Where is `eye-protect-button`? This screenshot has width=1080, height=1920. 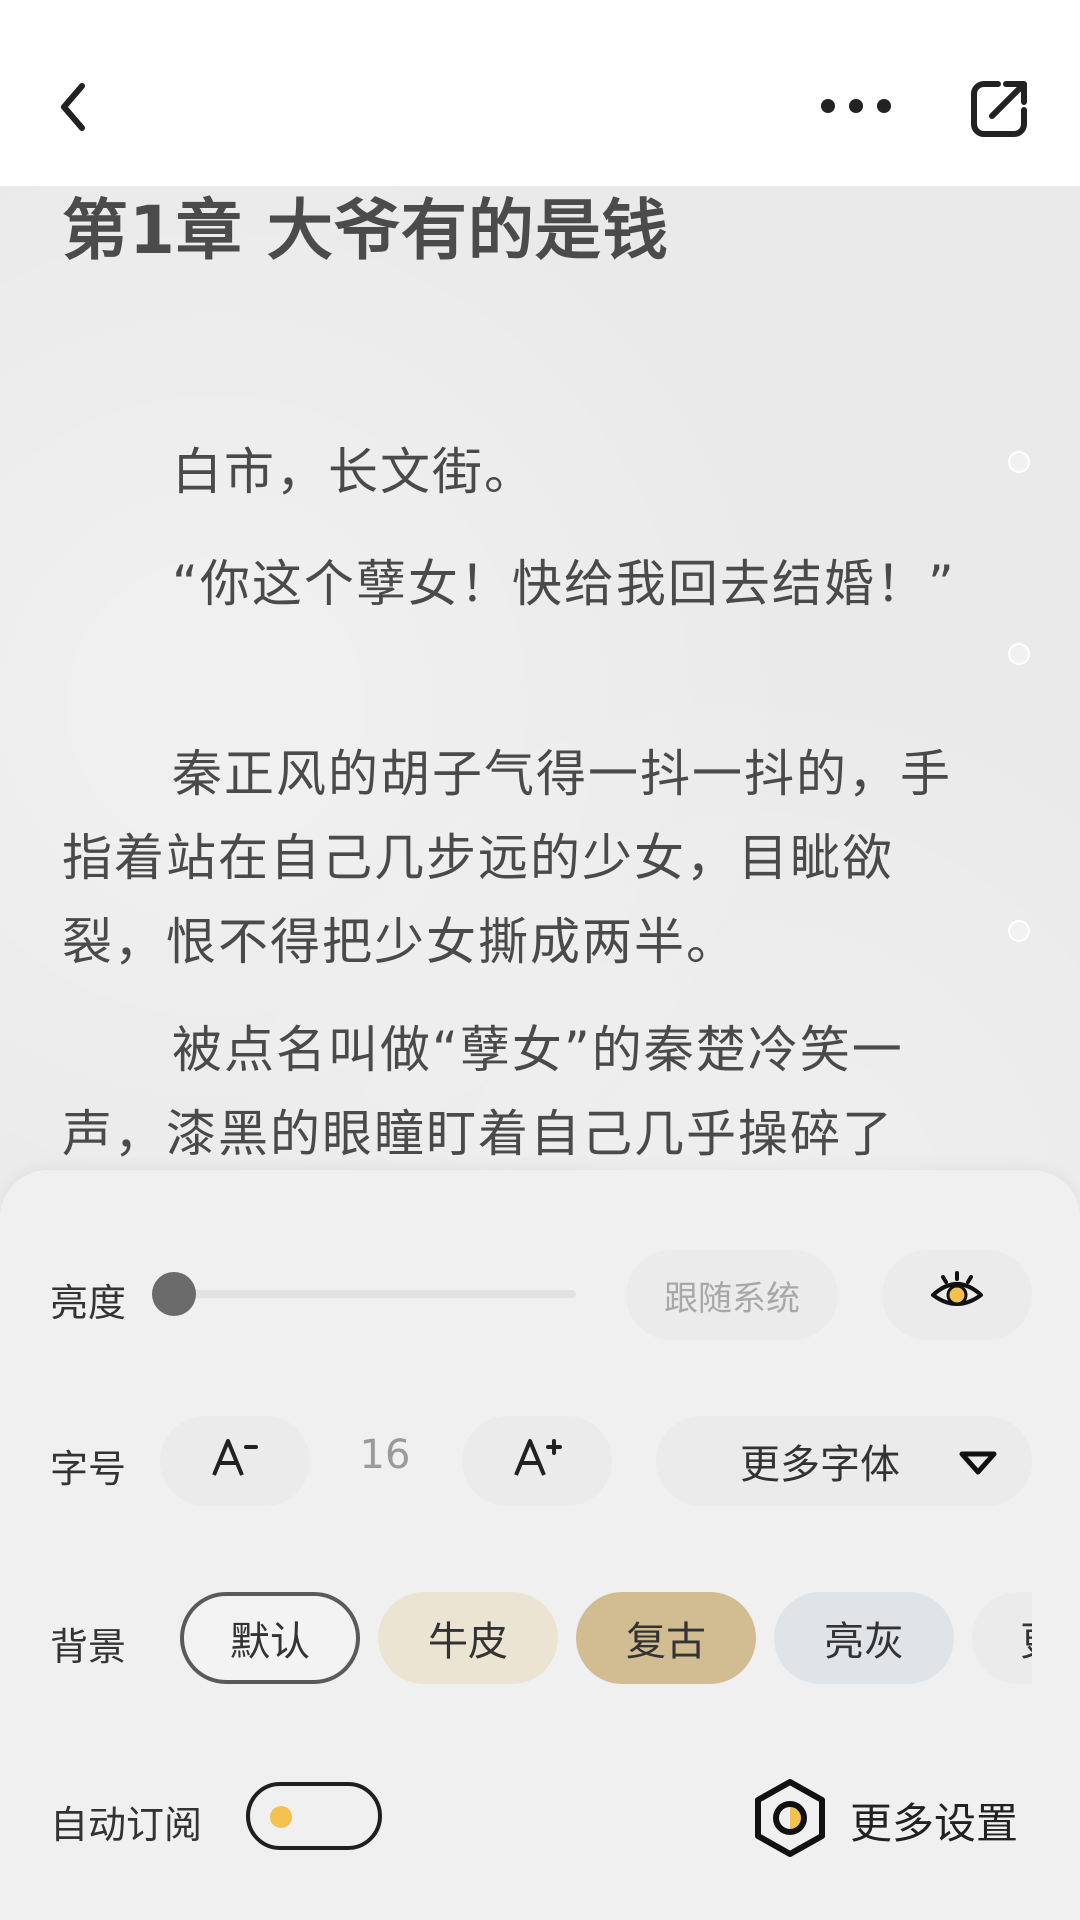 eye-protect-button is located at coordinates (957, 1295).